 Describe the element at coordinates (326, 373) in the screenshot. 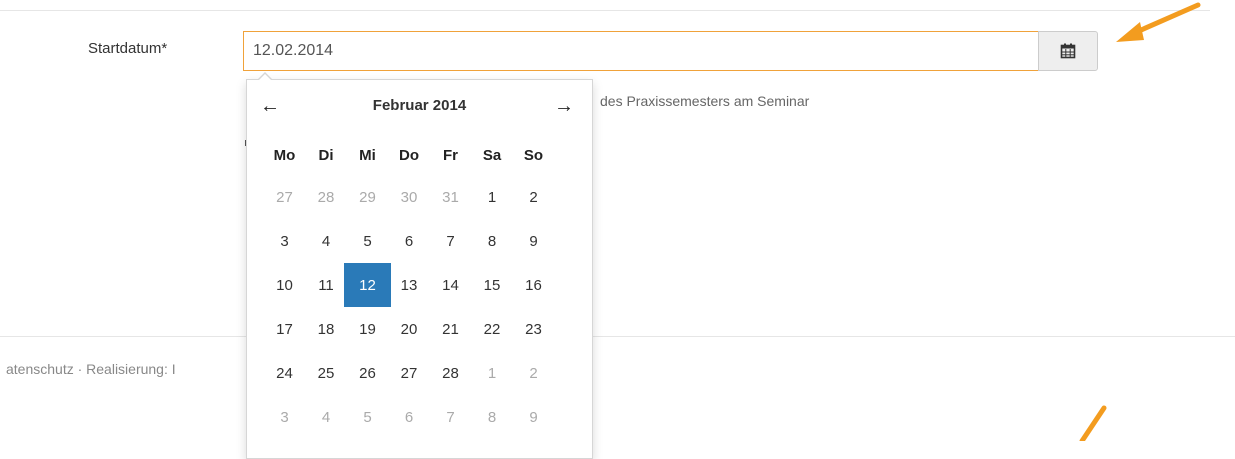

I see `calendar-day: 25` at that location.